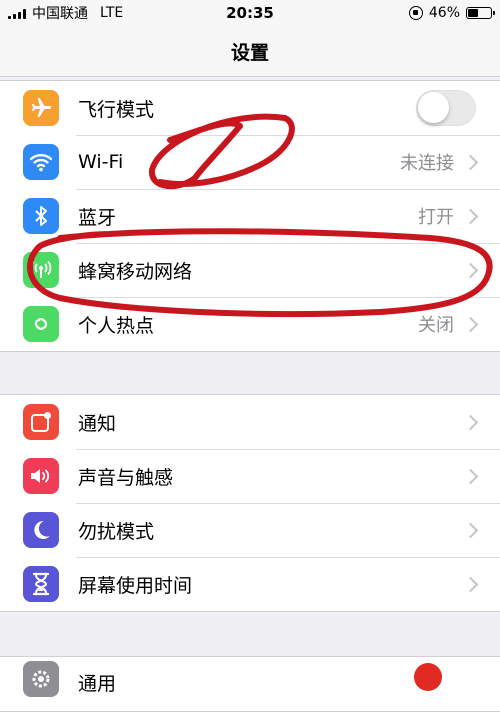 The height and width of the screenshot is (712, 500). What do you see at coordinates (41, 422) in the screenshot?
I see `notification-icon` at bounding box center [41, 422].